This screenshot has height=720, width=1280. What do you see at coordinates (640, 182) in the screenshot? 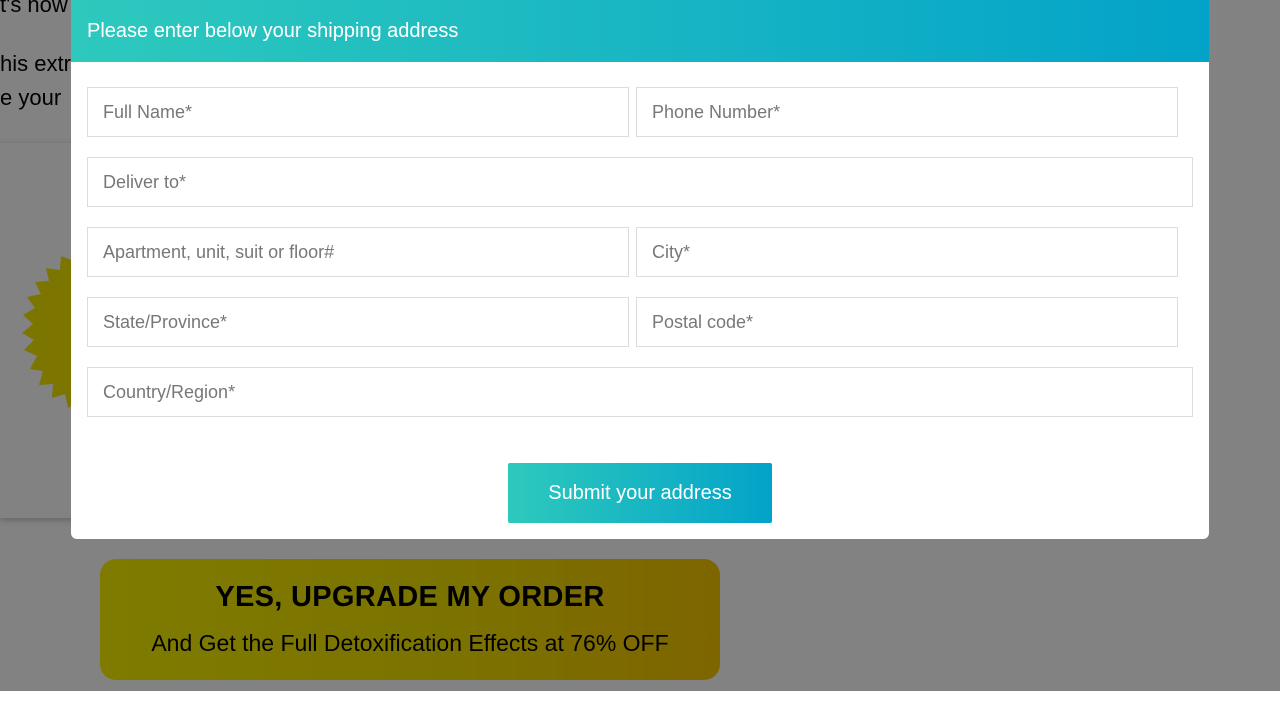
I see `deliver-to-input` at bounding box center [640, 182].